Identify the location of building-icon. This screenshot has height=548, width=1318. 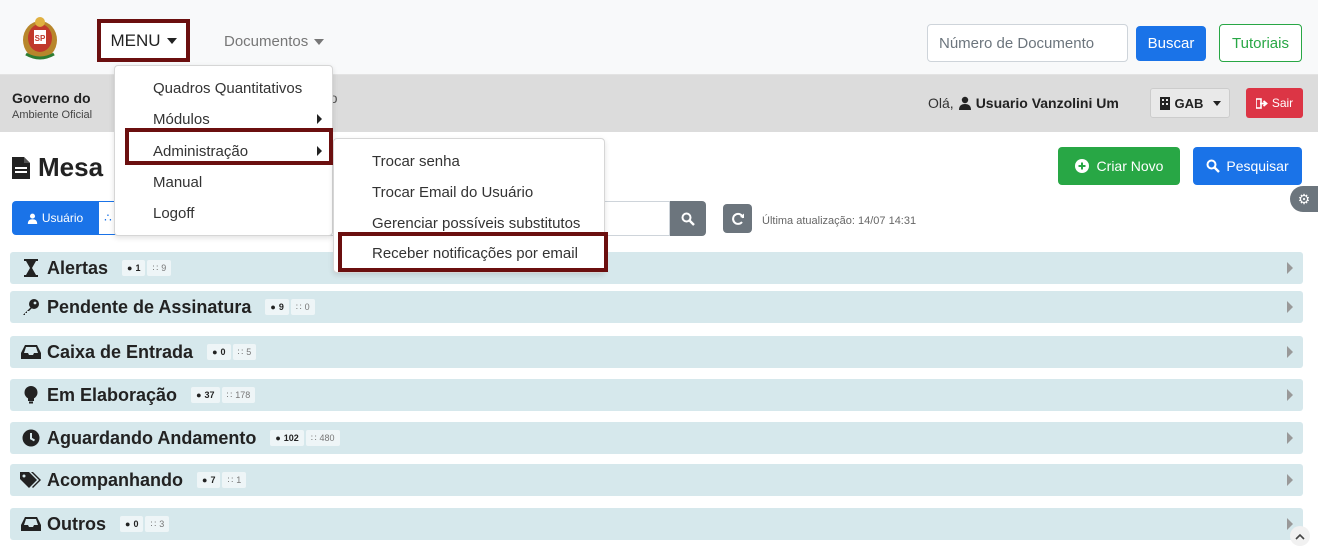
(1164, 103).